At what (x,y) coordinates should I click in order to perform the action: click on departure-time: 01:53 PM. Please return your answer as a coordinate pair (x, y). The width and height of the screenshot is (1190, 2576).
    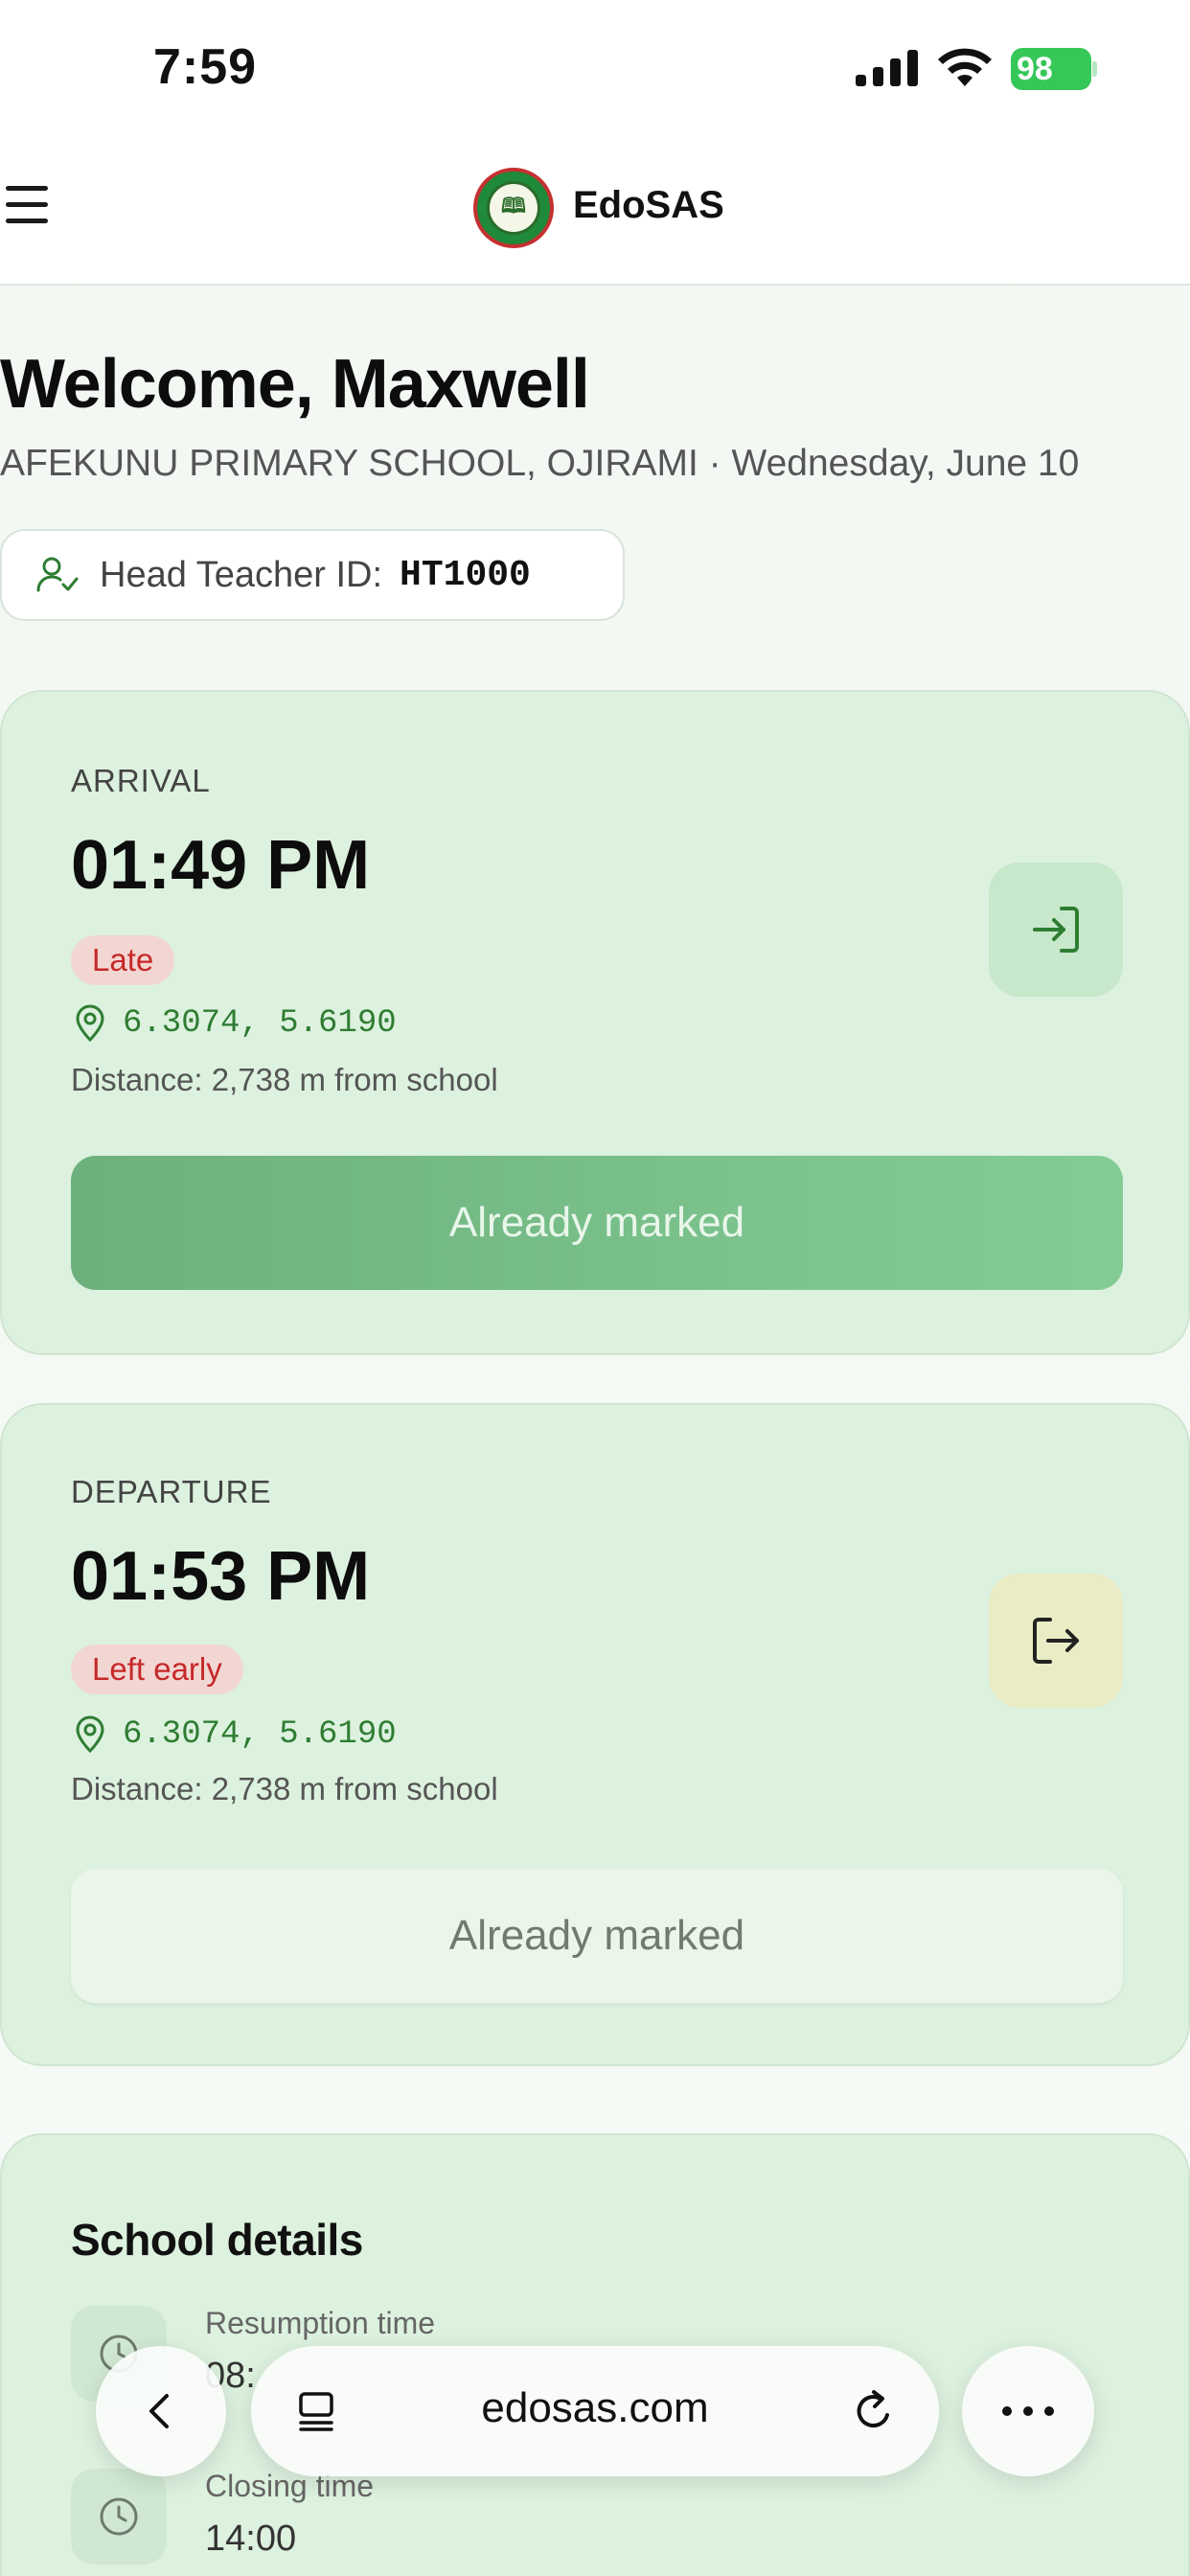
    Looking at the image, I should click on (221, 1576).